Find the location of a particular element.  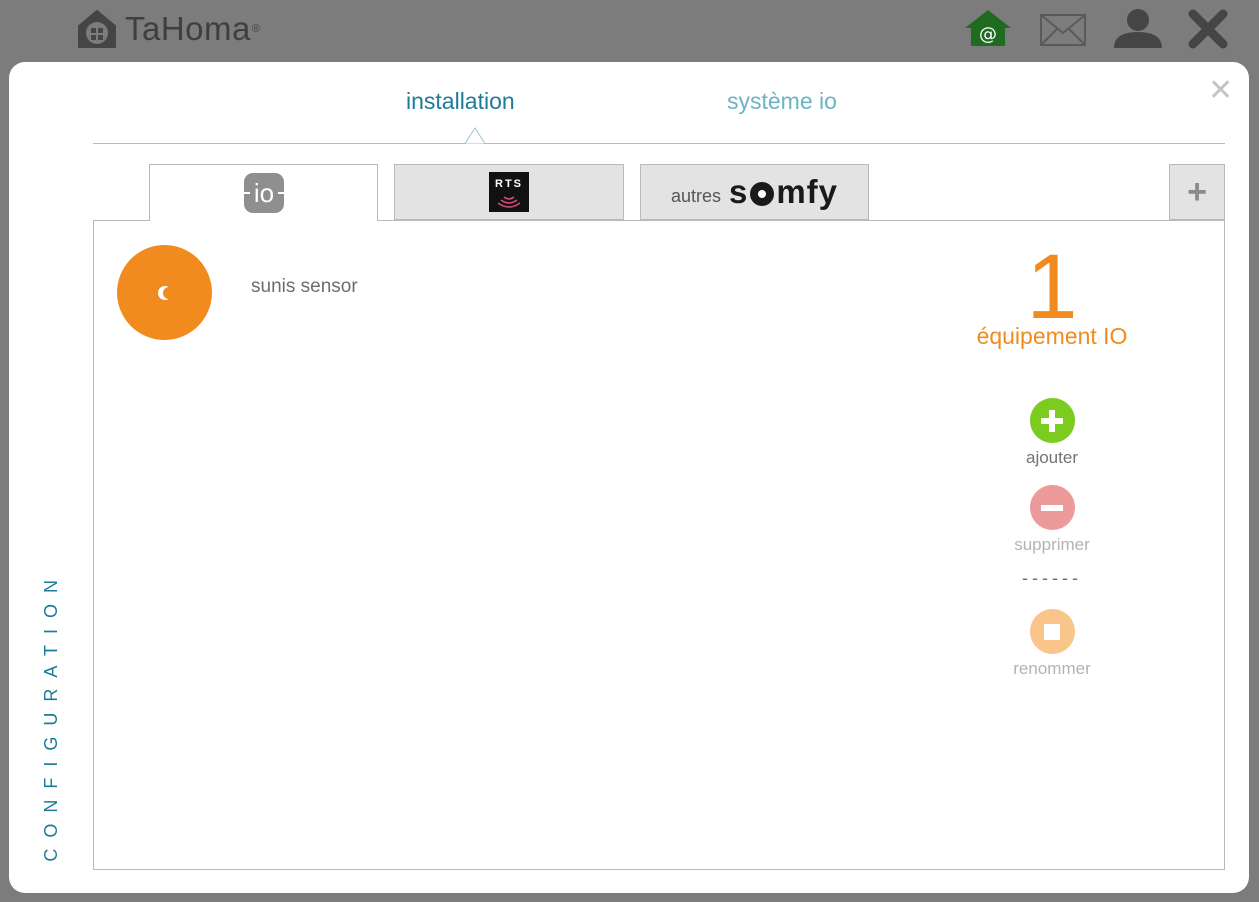

nav-divider is located at coordinates (659, 143).